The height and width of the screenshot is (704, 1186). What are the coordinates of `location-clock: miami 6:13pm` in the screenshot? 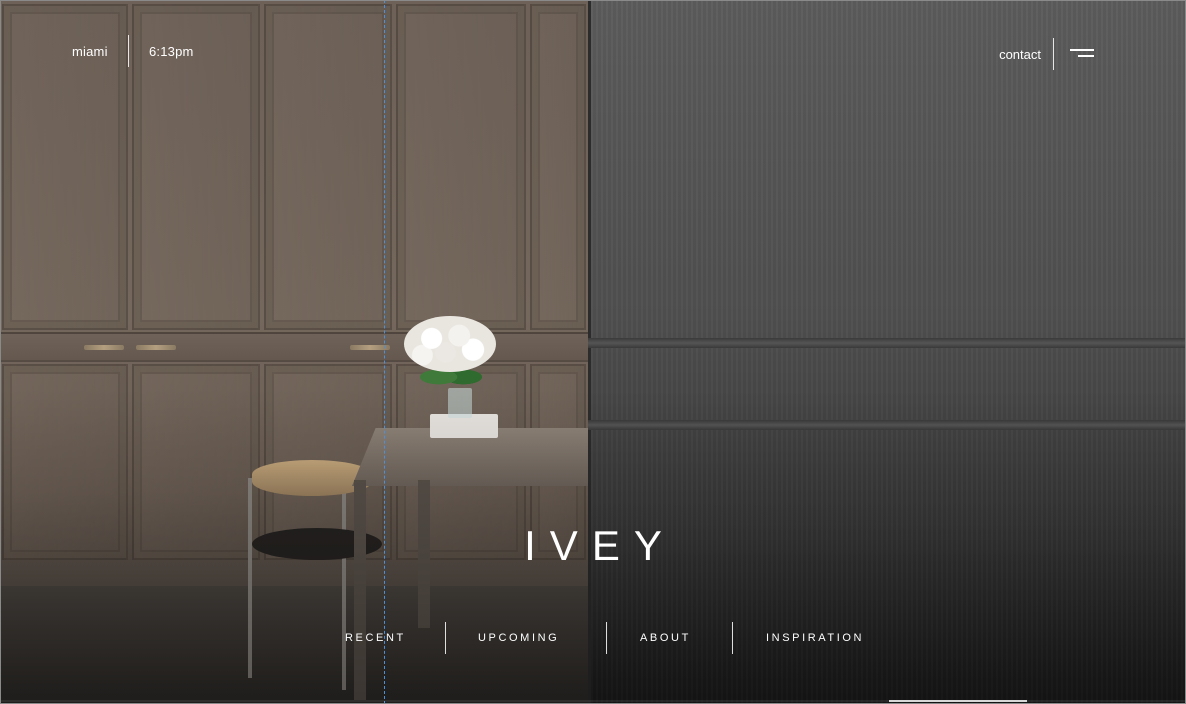 It's located at (133, 51).